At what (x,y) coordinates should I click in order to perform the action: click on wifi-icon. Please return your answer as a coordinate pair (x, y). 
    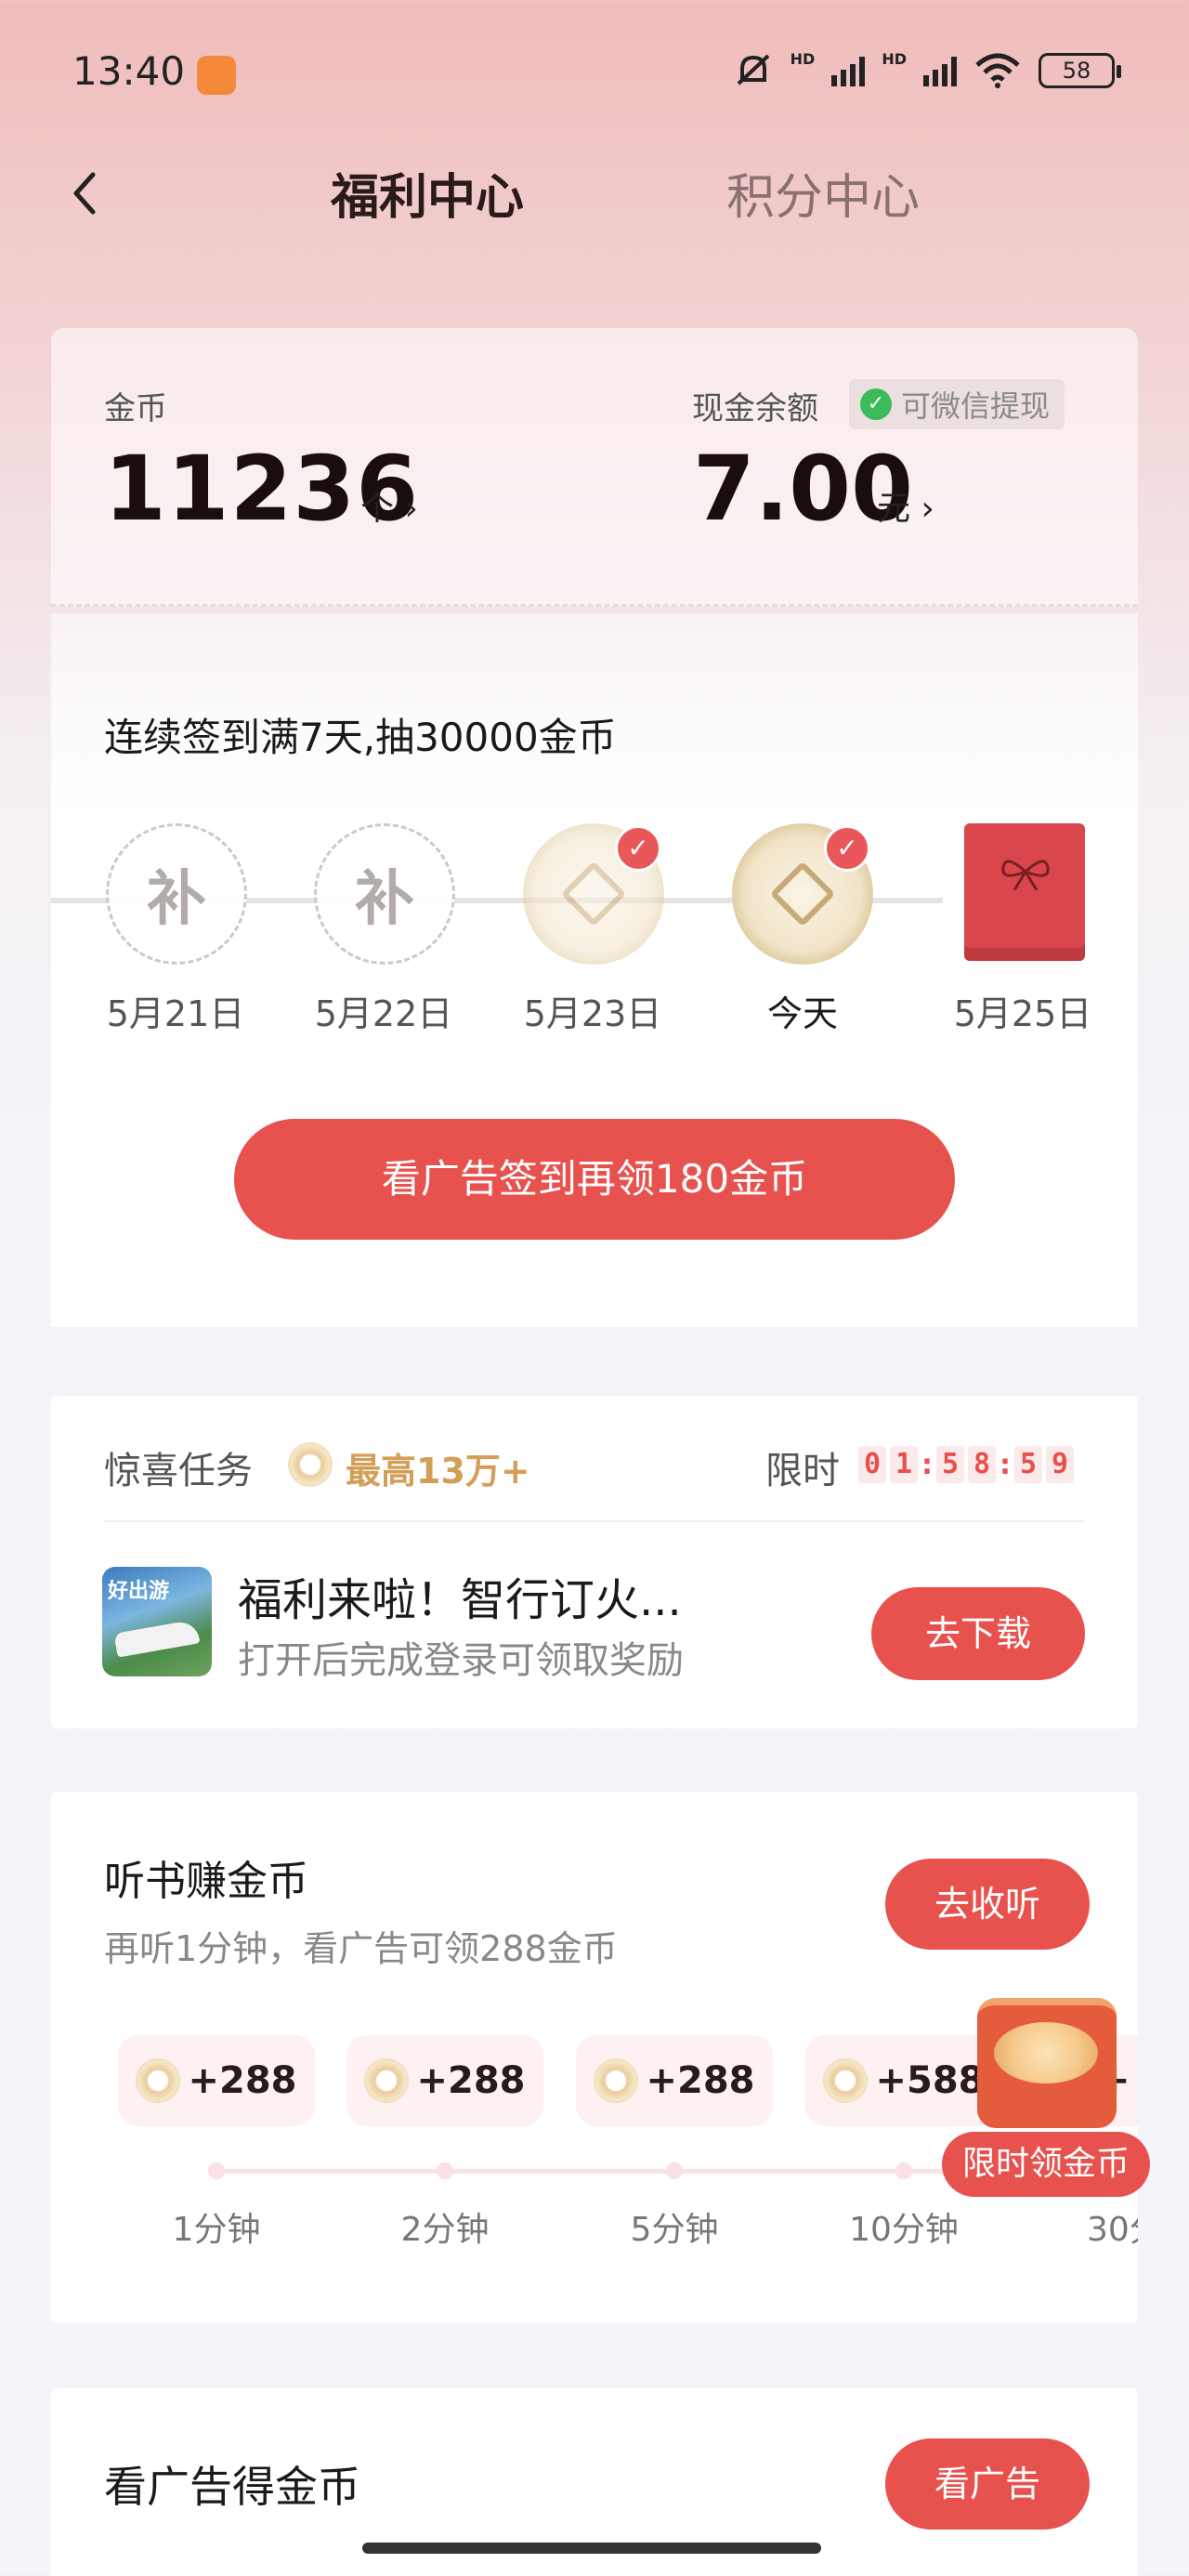
    Looking at the image, I should click on (998, 70).